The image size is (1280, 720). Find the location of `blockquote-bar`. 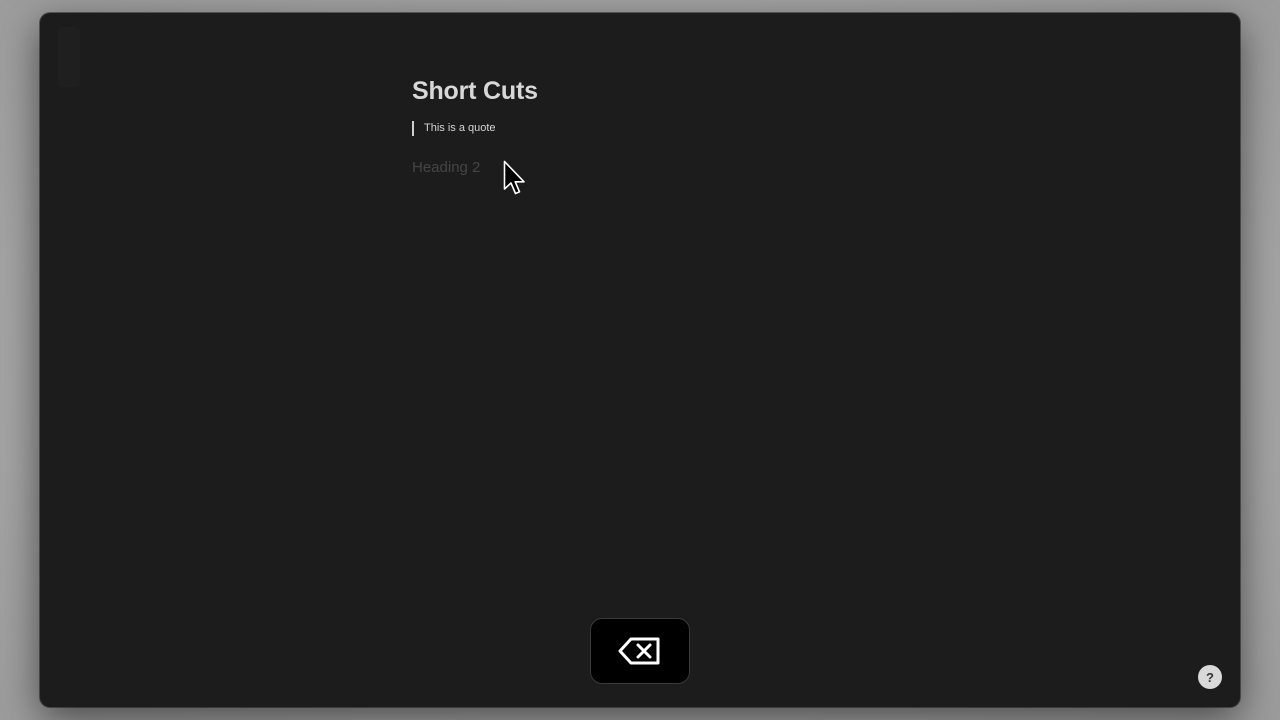

blockquote-bar is located at coordinates (413, 128).